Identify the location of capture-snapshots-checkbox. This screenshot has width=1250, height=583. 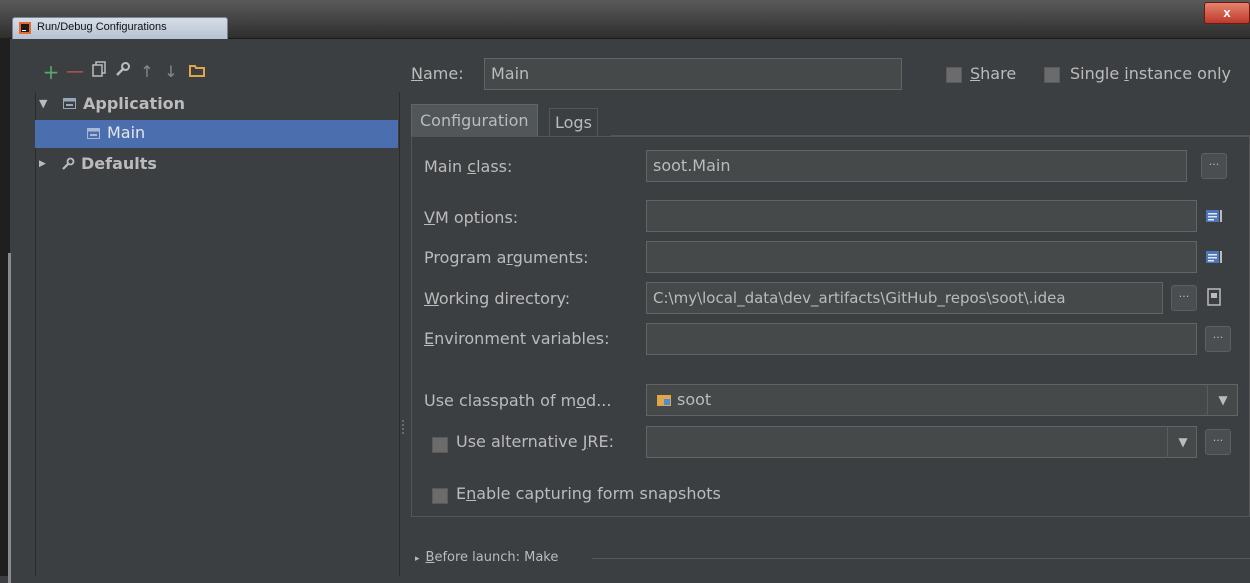
(440, 496).